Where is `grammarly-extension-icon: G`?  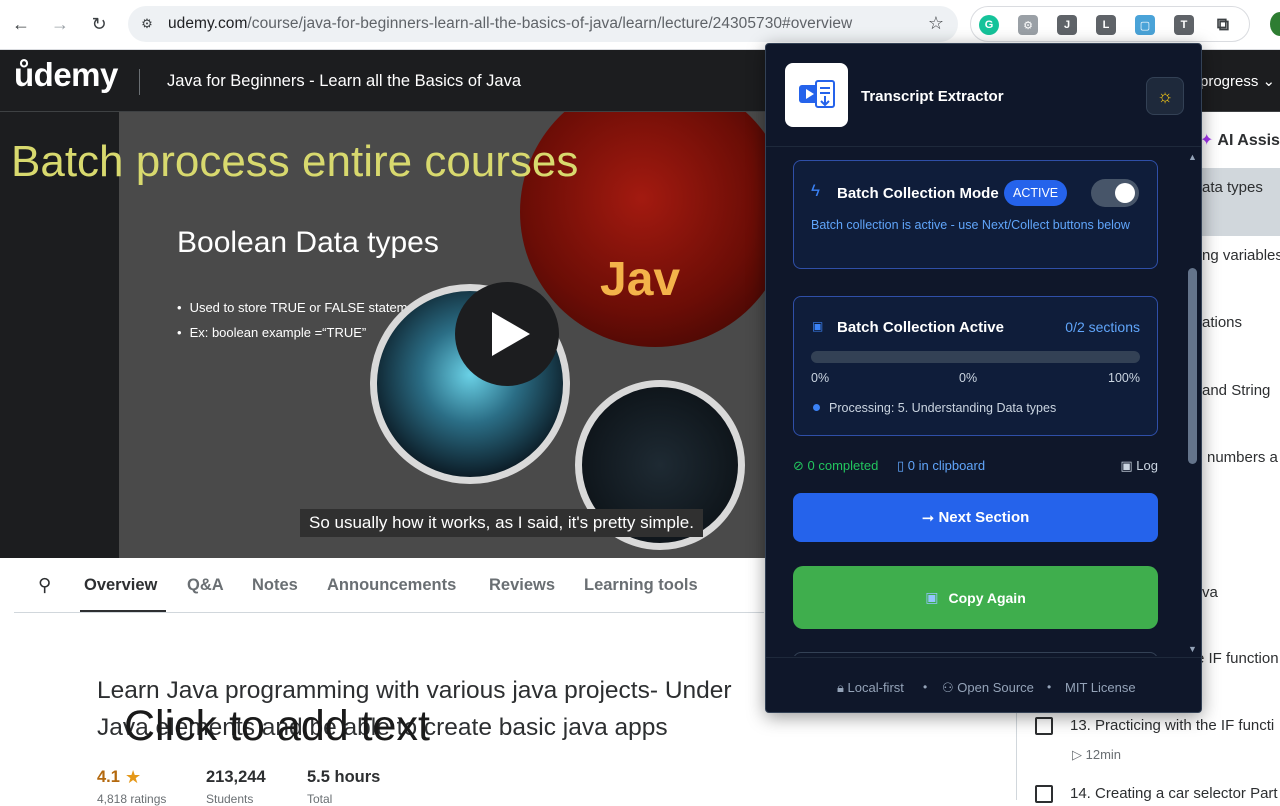
grammarly-extension-icon: G is located at coordinates (989, 25).